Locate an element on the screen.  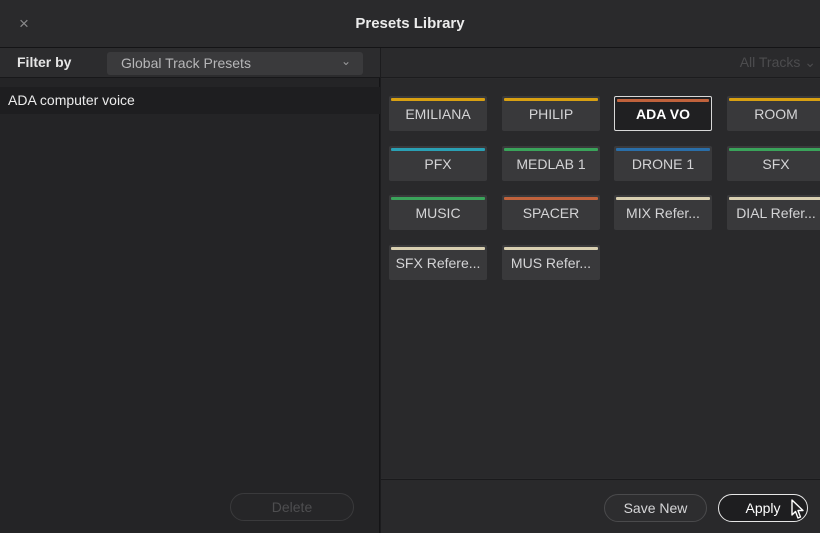
preset-chip: EMILIANA is located at coordinates (438, 113).